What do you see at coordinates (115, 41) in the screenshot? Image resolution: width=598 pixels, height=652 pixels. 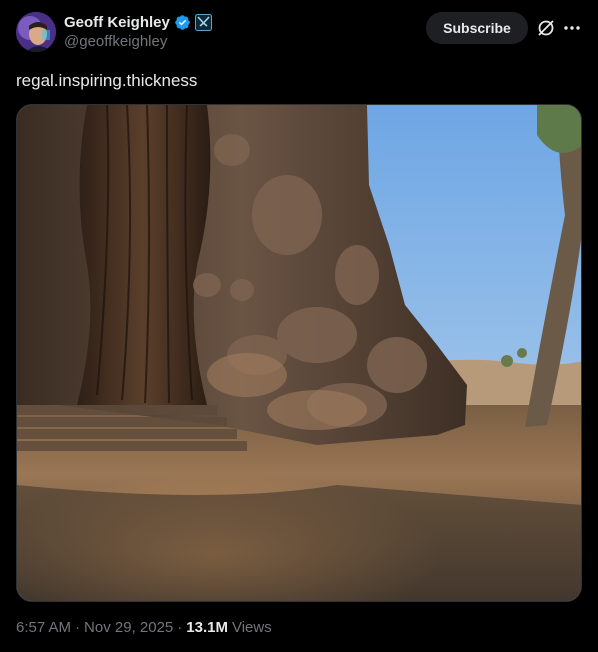 I see `author-handle: @geoffkeighley` at bounding box center [115, 41].